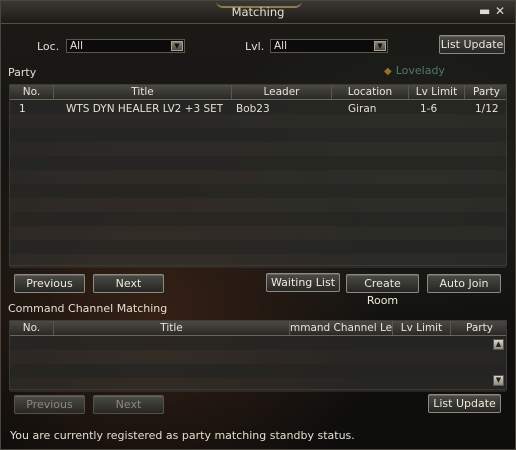 The image size is (516, 450). I want to click on command-channel-table-body, so click(258, 364).